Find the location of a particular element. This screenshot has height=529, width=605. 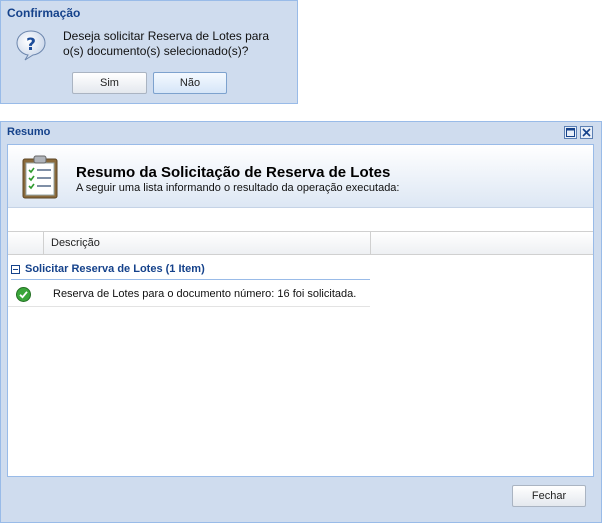

grid-header-descricao: Descrição is located at coordinates (207, 243).